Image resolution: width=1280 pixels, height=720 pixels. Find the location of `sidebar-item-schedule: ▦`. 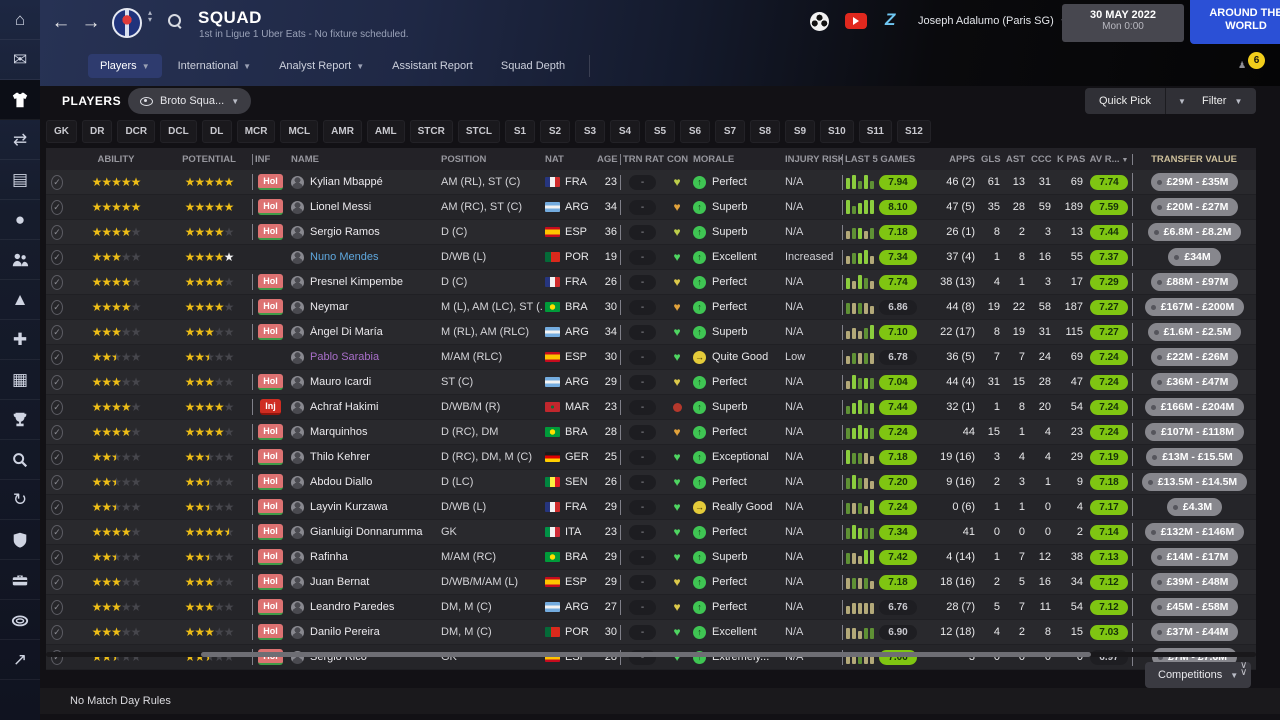

sidebar-item-schedule: ▦ is located at coordinates (20, 380).